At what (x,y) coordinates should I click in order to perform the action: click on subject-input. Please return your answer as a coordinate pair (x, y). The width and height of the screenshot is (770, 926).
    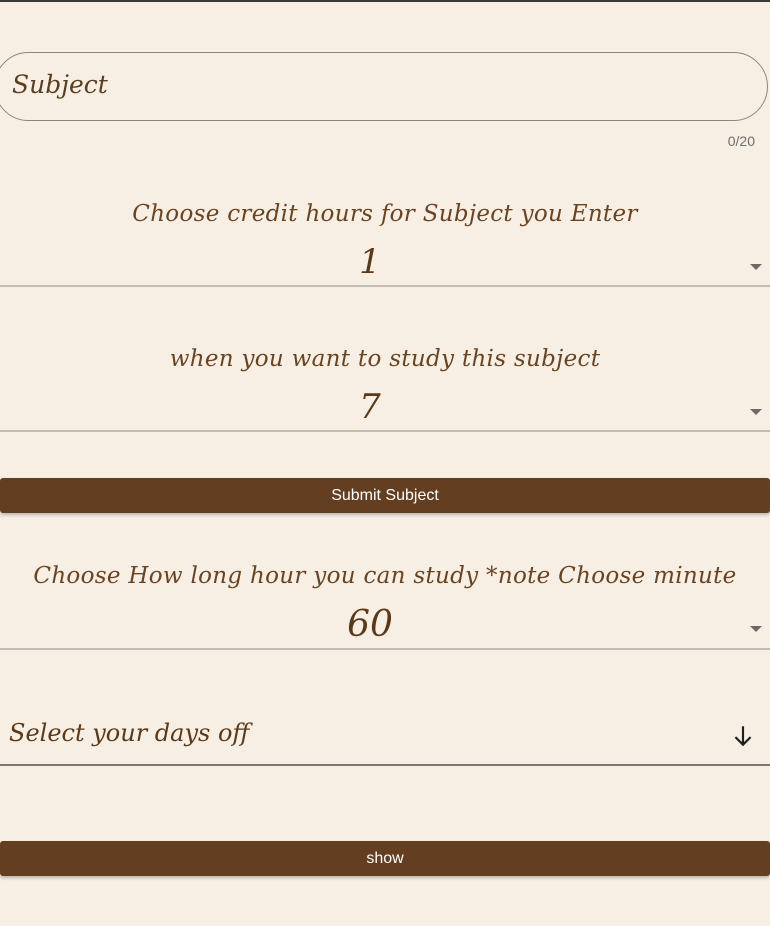
    Looking at the image, I should click on (384, 86).